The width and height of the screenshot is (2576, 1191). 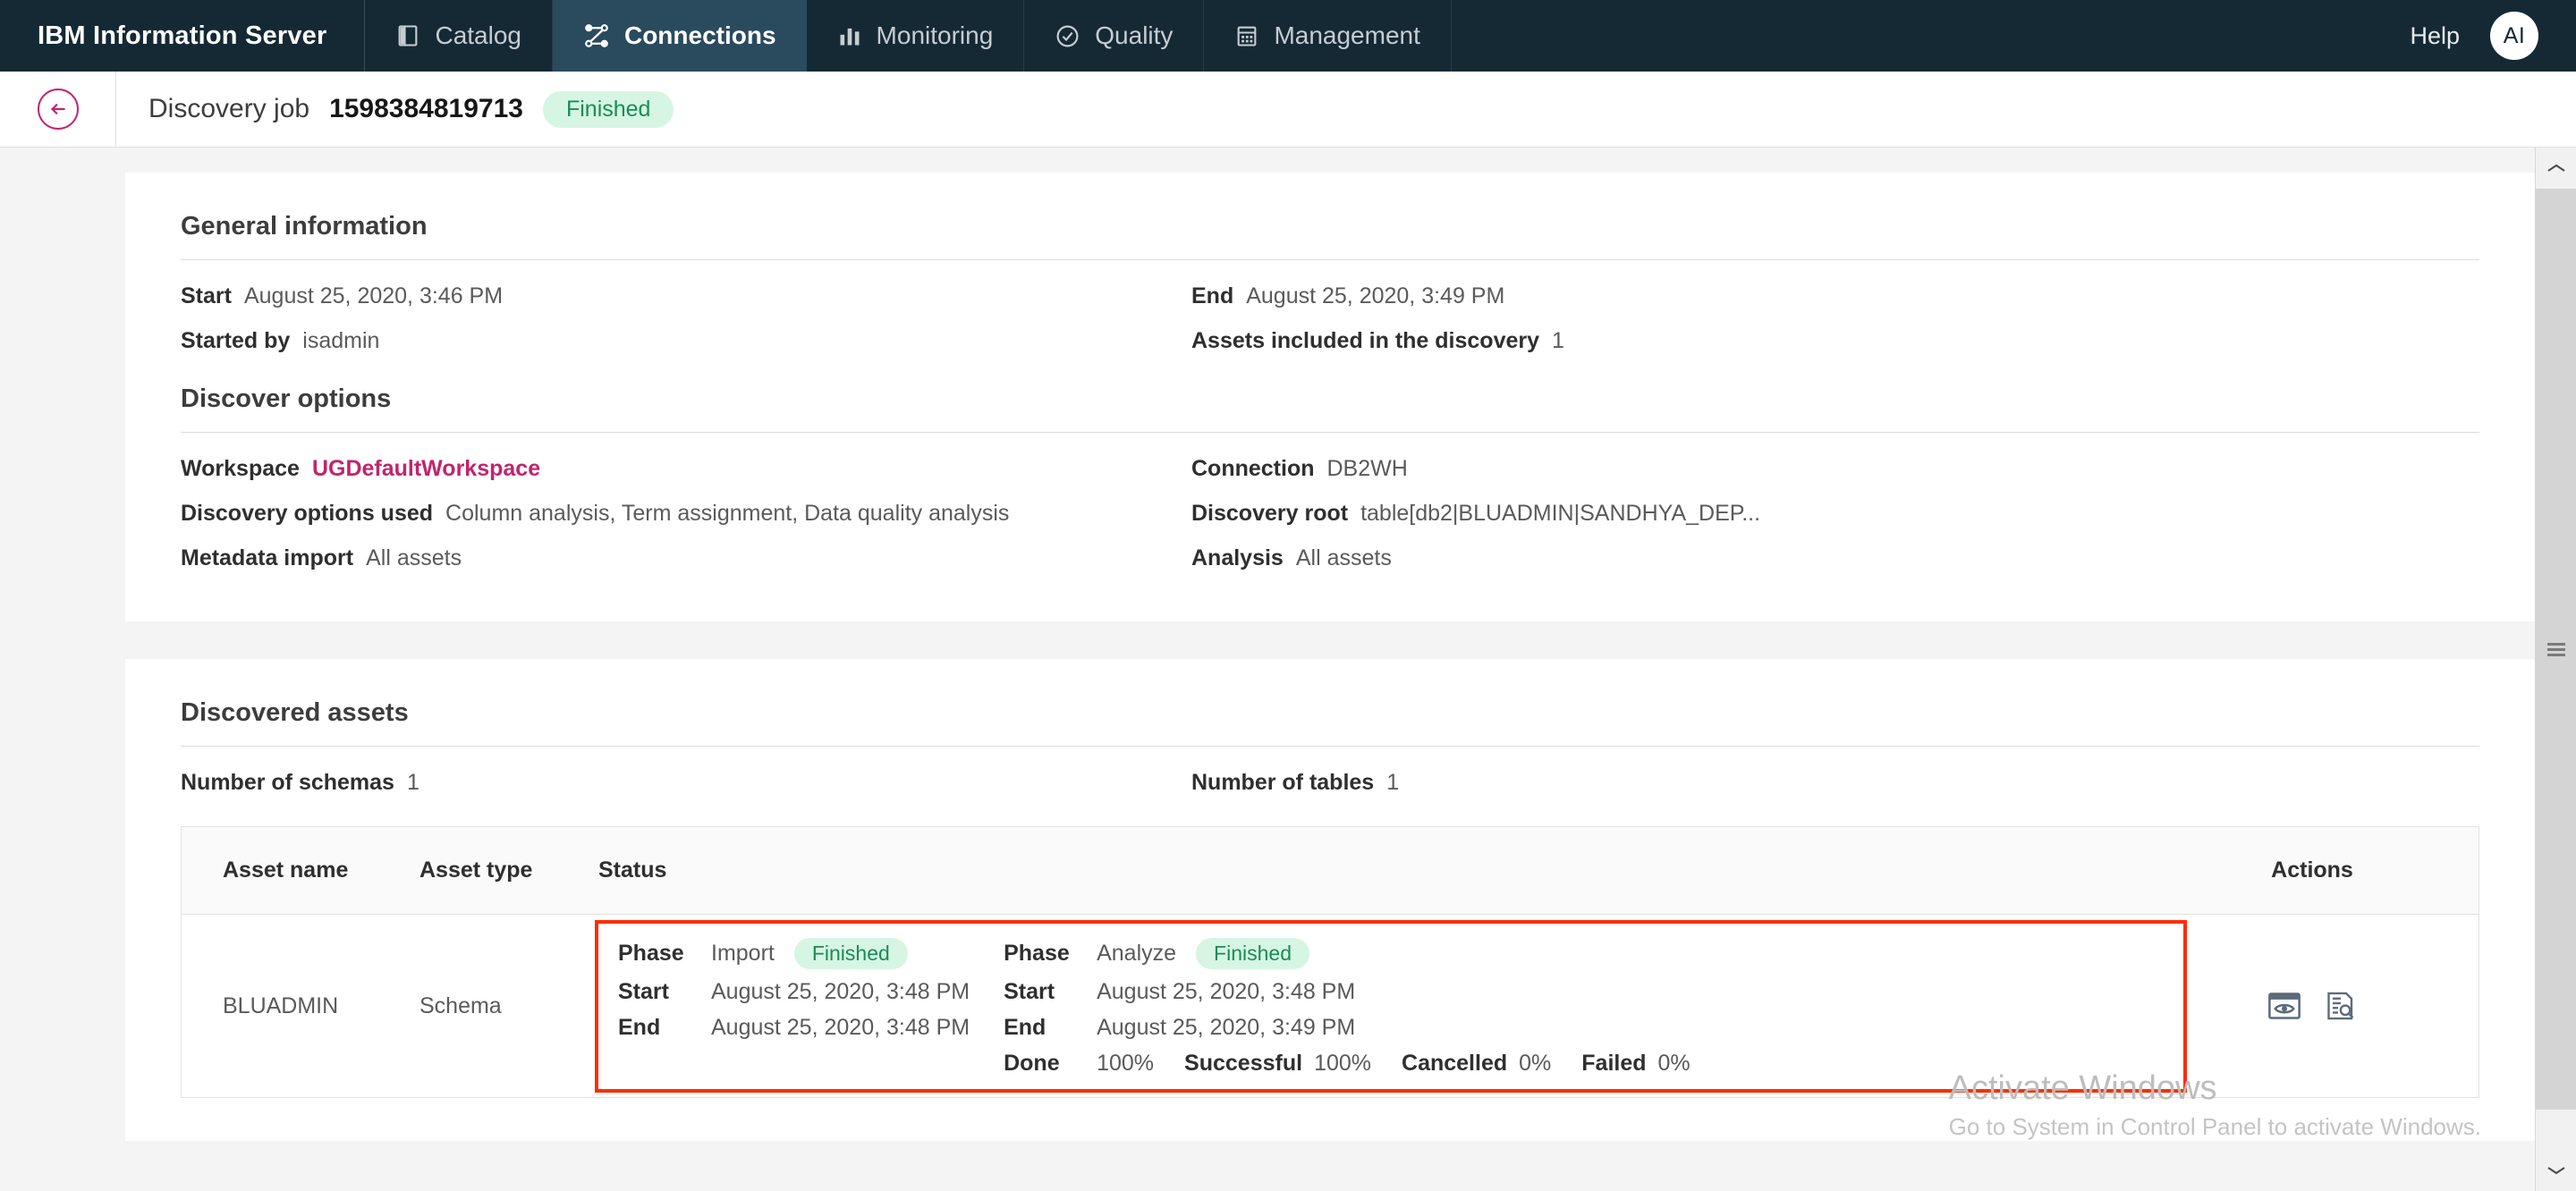 I want to click on field-workspace-label: Workspace, so click(x=240, y=468).